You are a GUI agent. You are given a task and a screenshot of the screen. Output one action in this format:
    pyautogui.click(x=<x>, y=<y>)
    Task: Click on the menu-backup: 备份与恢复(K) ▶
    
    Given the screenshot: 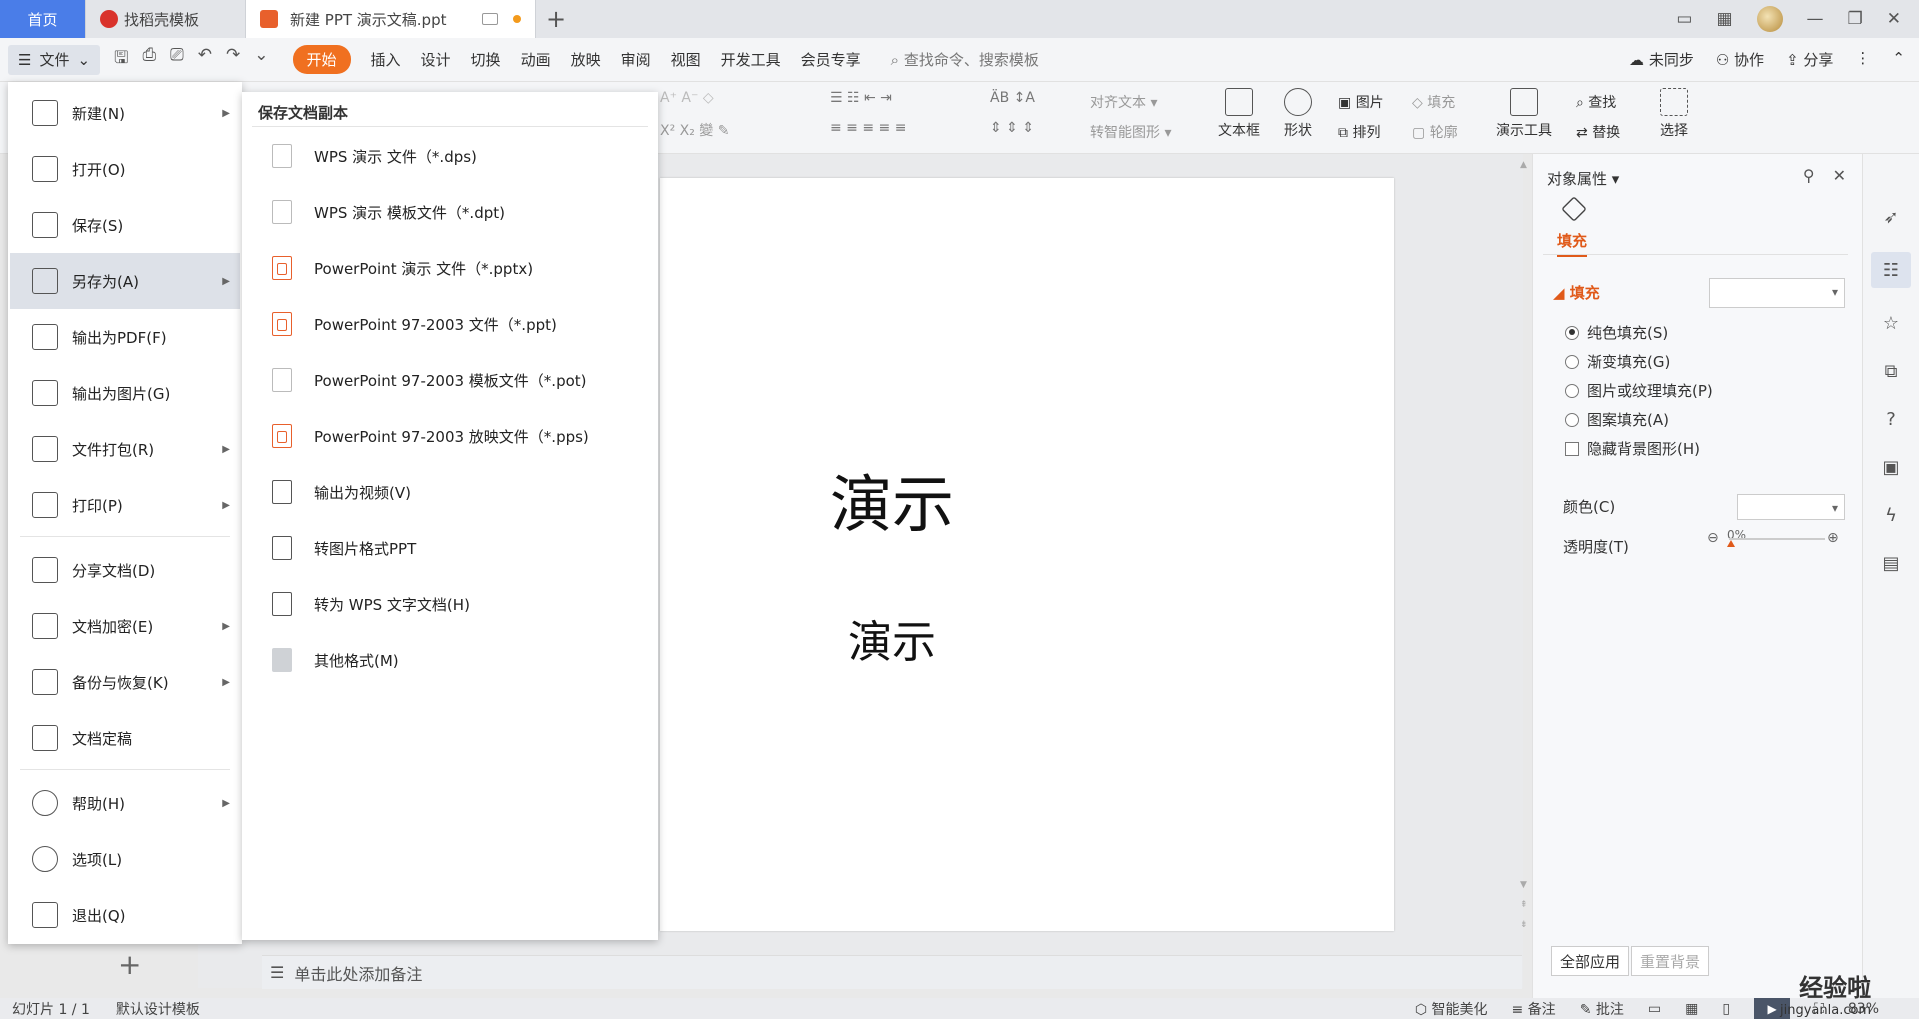 What is the action you would take?
    pyautogui.click(x=125, y=682)
    